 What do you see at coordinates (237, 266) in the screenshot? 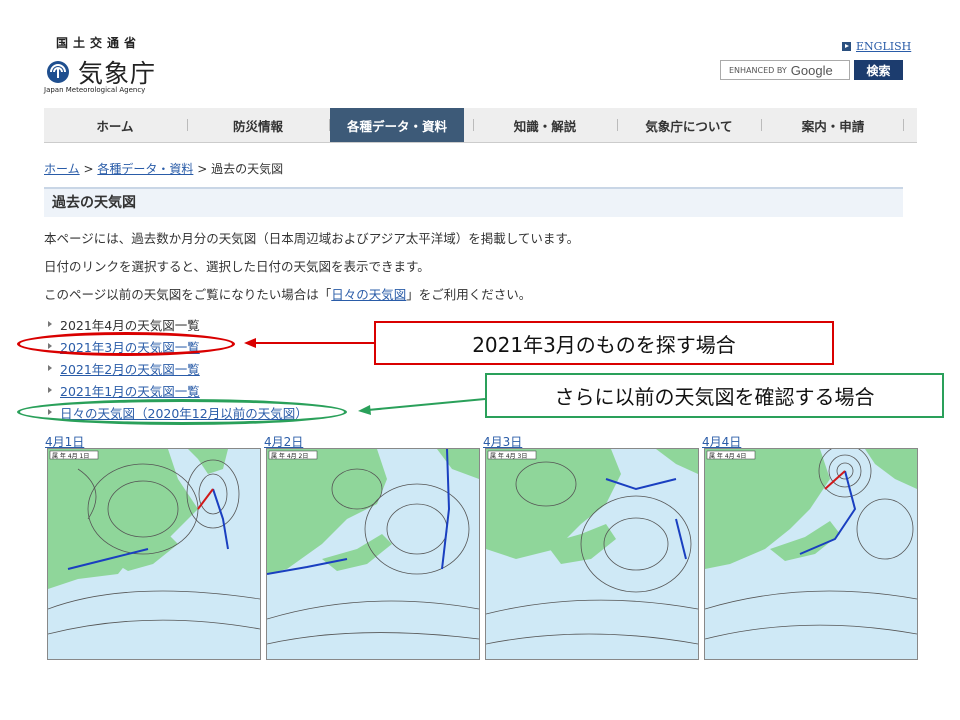
I see `intro-text-2: 日付のリンクを選択すると、選択した日付の天気図を表示できます。` at bounding box center [237, 266].